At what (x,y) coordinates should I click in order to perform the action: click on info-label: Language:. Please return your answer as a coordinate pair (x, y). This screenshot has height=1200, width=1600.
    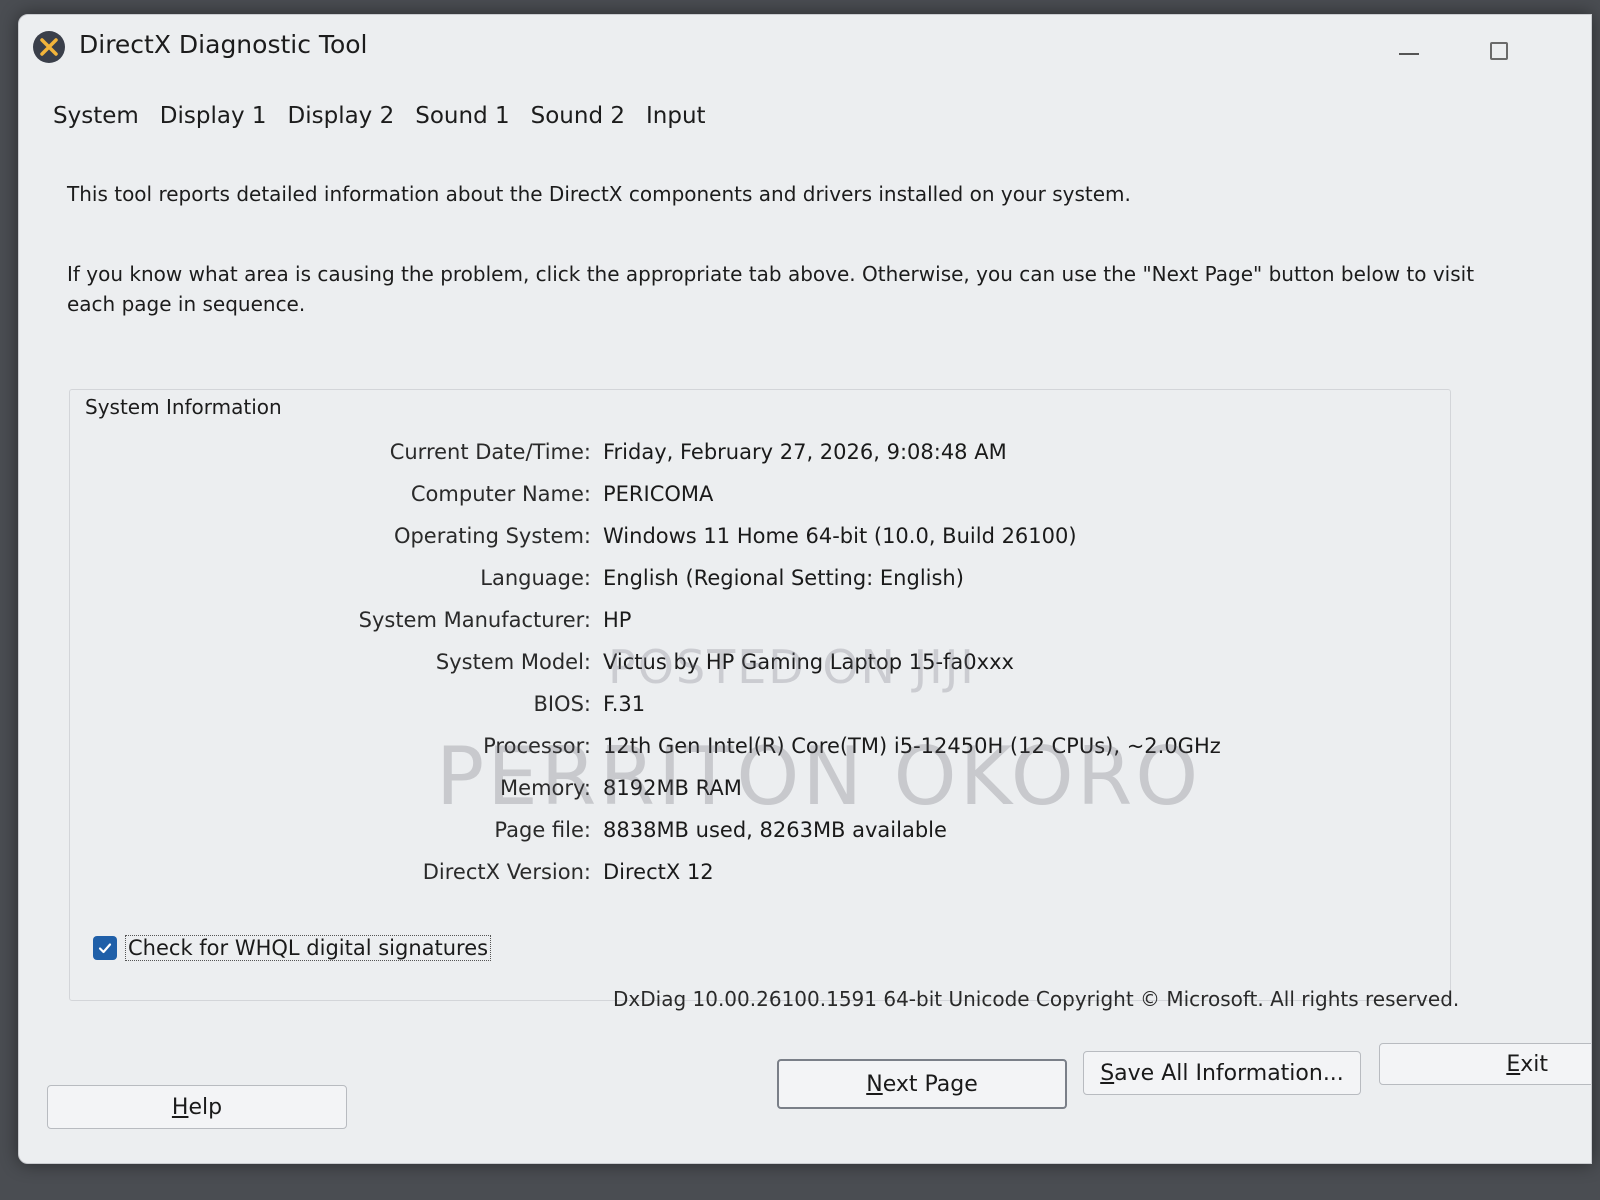
    Looking at the image, I should click on (535, 578).